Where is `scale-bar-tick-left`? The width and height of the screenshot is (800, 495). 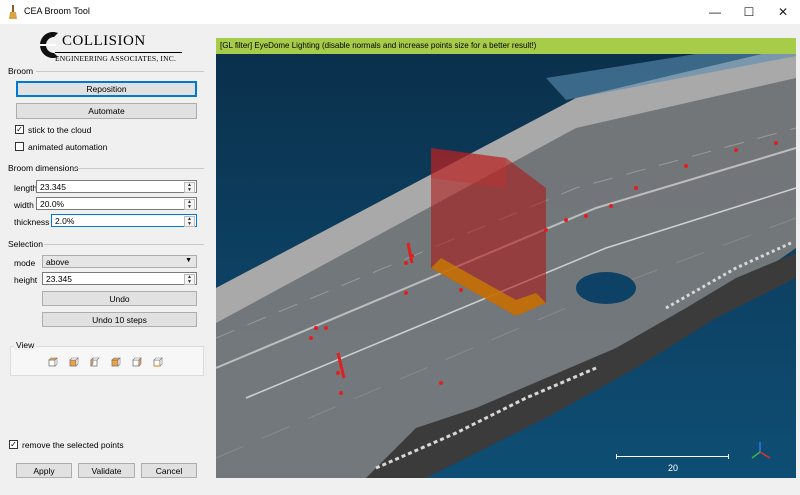
scale-bar-tick-left is located at coordinates (616, 456).